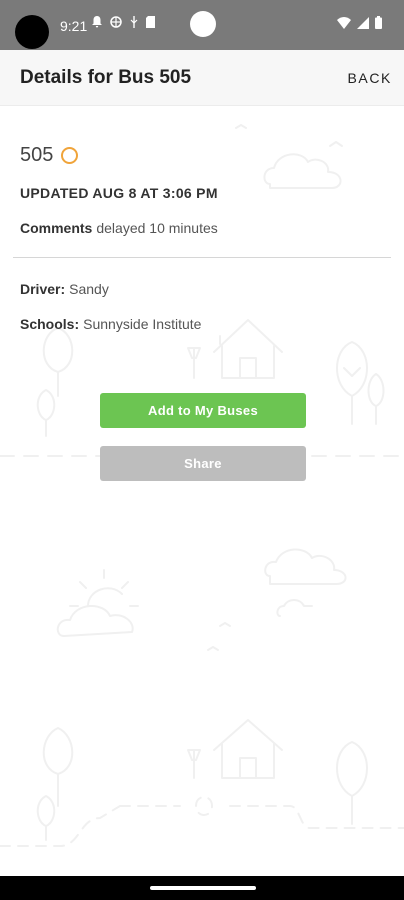 This screenshot has width=404, height=900. What do you see at coordinates (89, 289) in the screenshot?
I see `driver-value: Sandy` at bounding box center [89, 289].